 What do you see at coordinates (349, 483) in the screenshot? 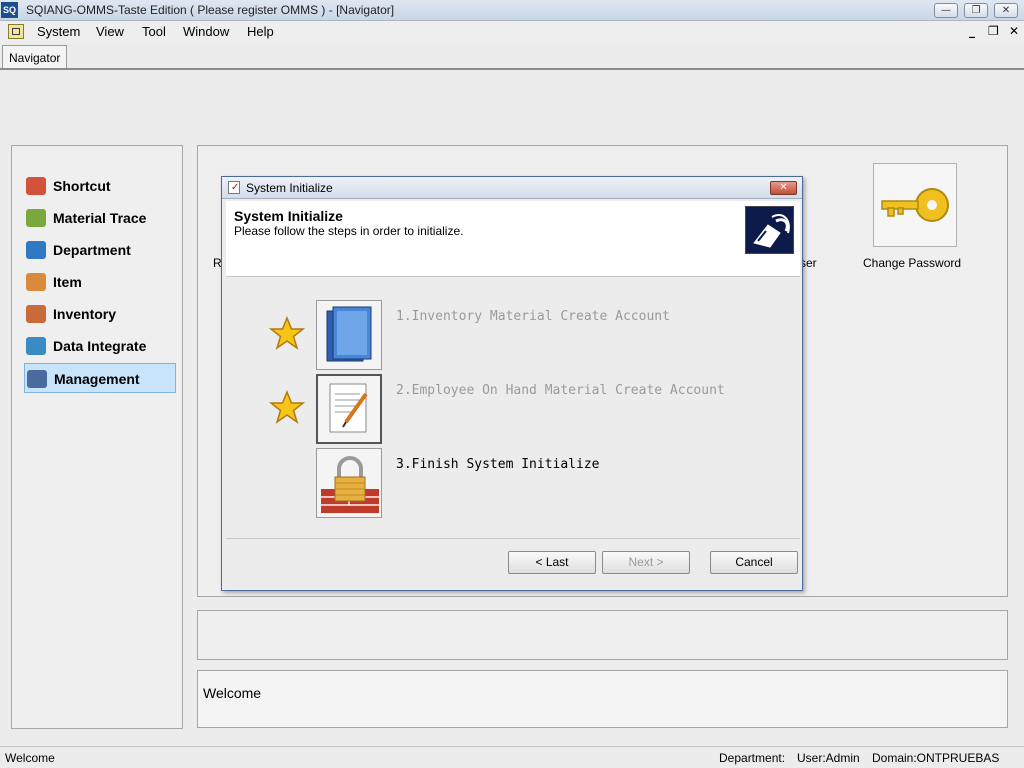
I see `lock-wall-icon` at bounding box center [349, 483].